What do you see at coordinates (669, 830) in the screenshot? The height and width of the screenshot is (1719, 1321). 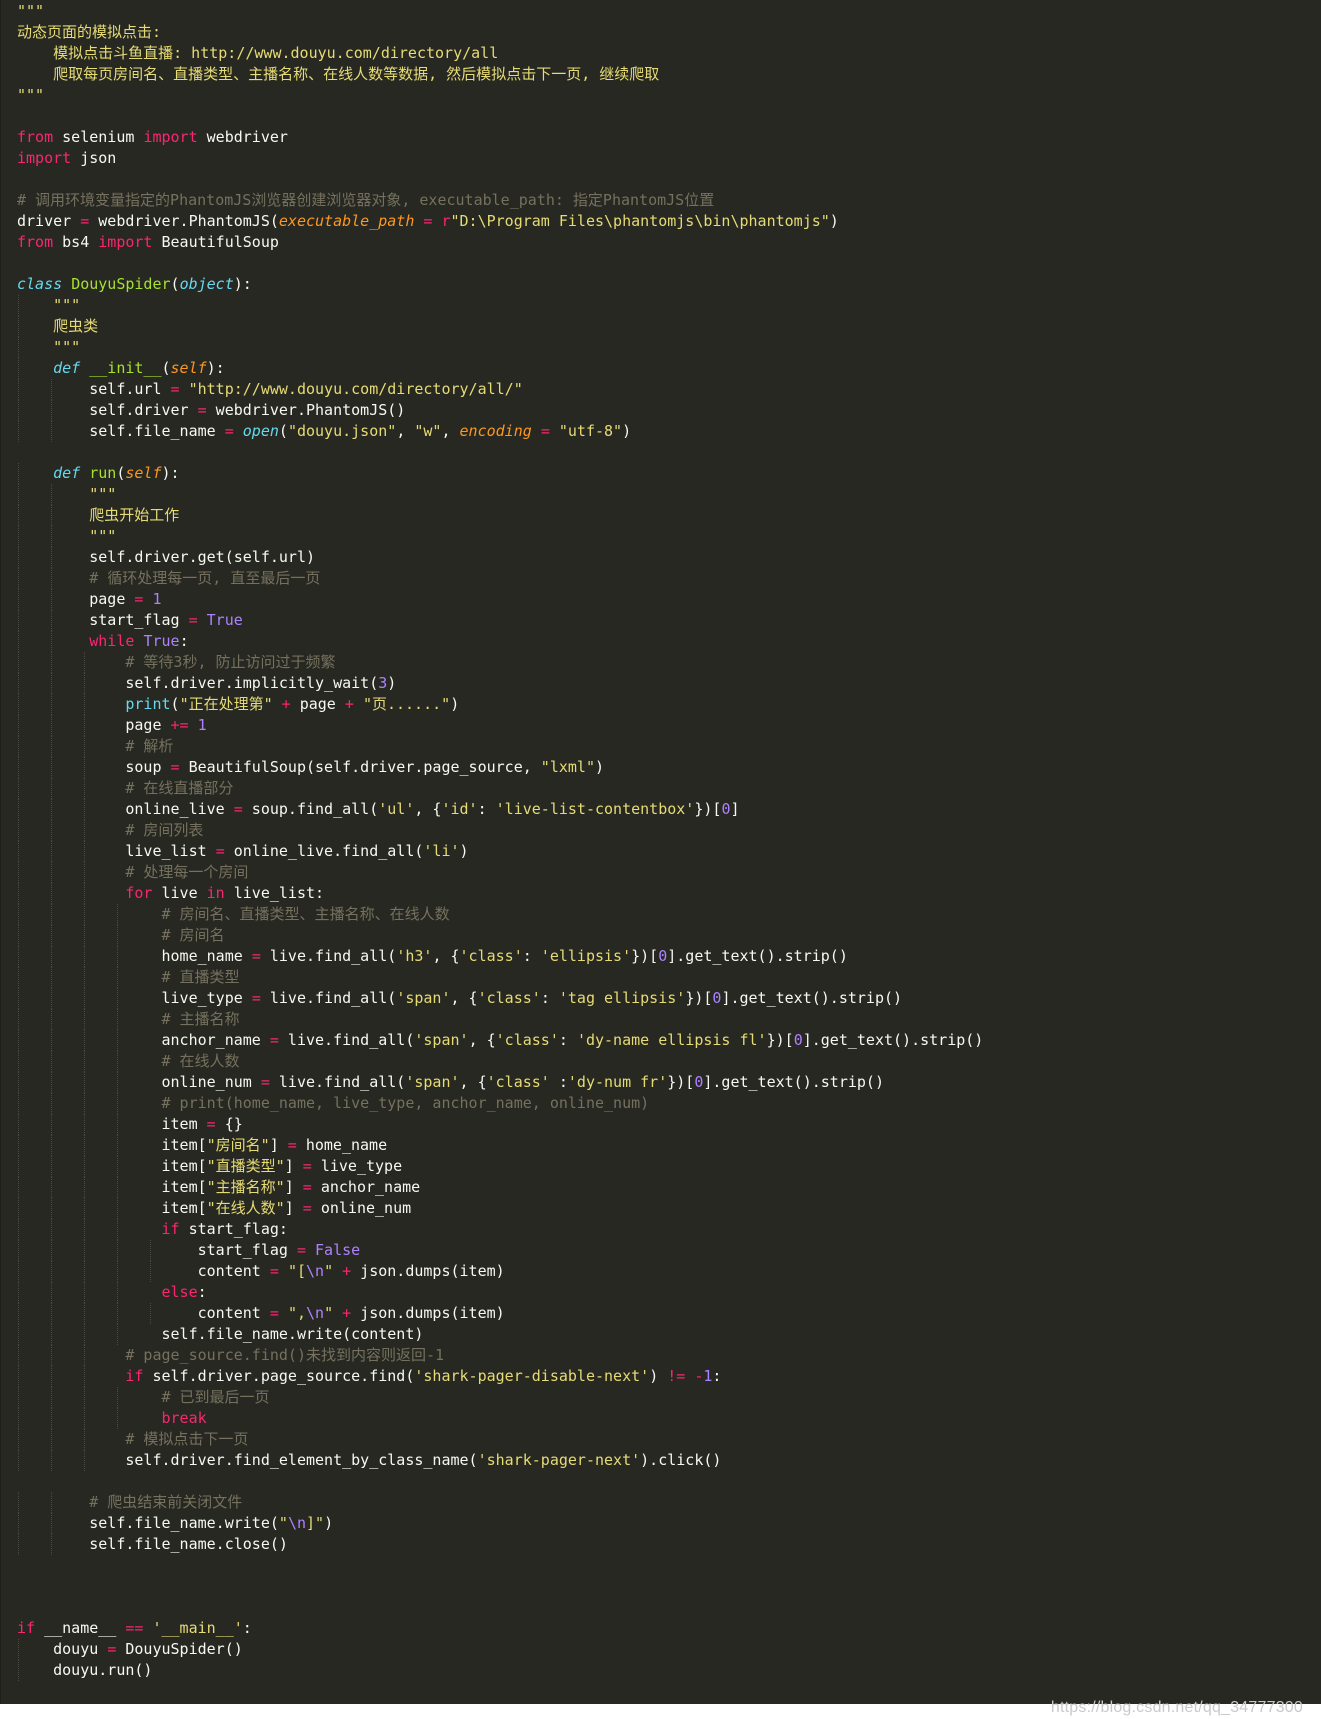 I see `code-line: # 房间列表` at bounding box center [669, 830].